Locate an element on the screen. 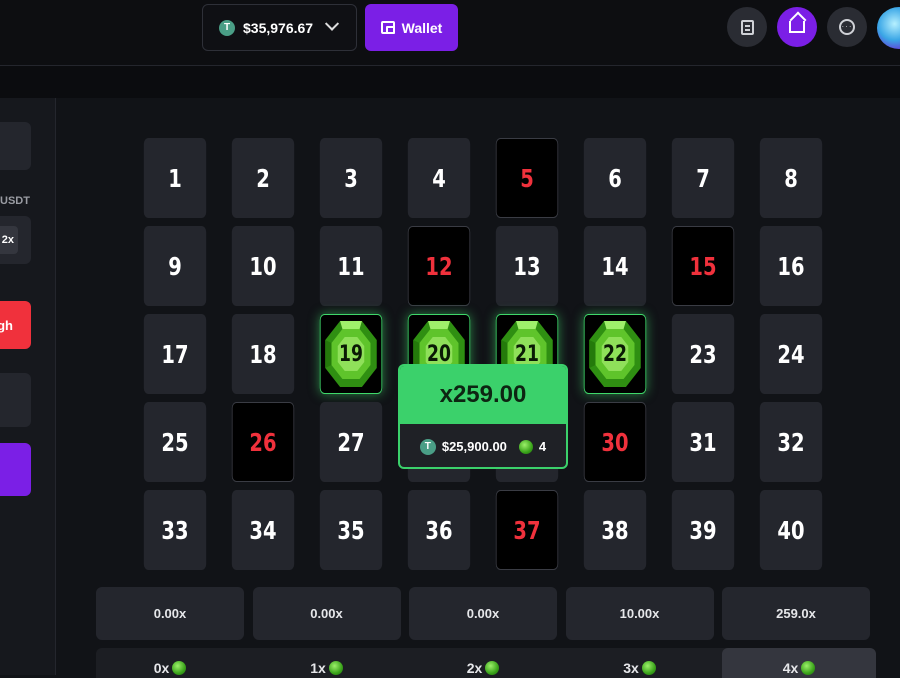 The width and height of the screenshot is (900, 678). tile-number: 23 is located at coordinates (703, 354).